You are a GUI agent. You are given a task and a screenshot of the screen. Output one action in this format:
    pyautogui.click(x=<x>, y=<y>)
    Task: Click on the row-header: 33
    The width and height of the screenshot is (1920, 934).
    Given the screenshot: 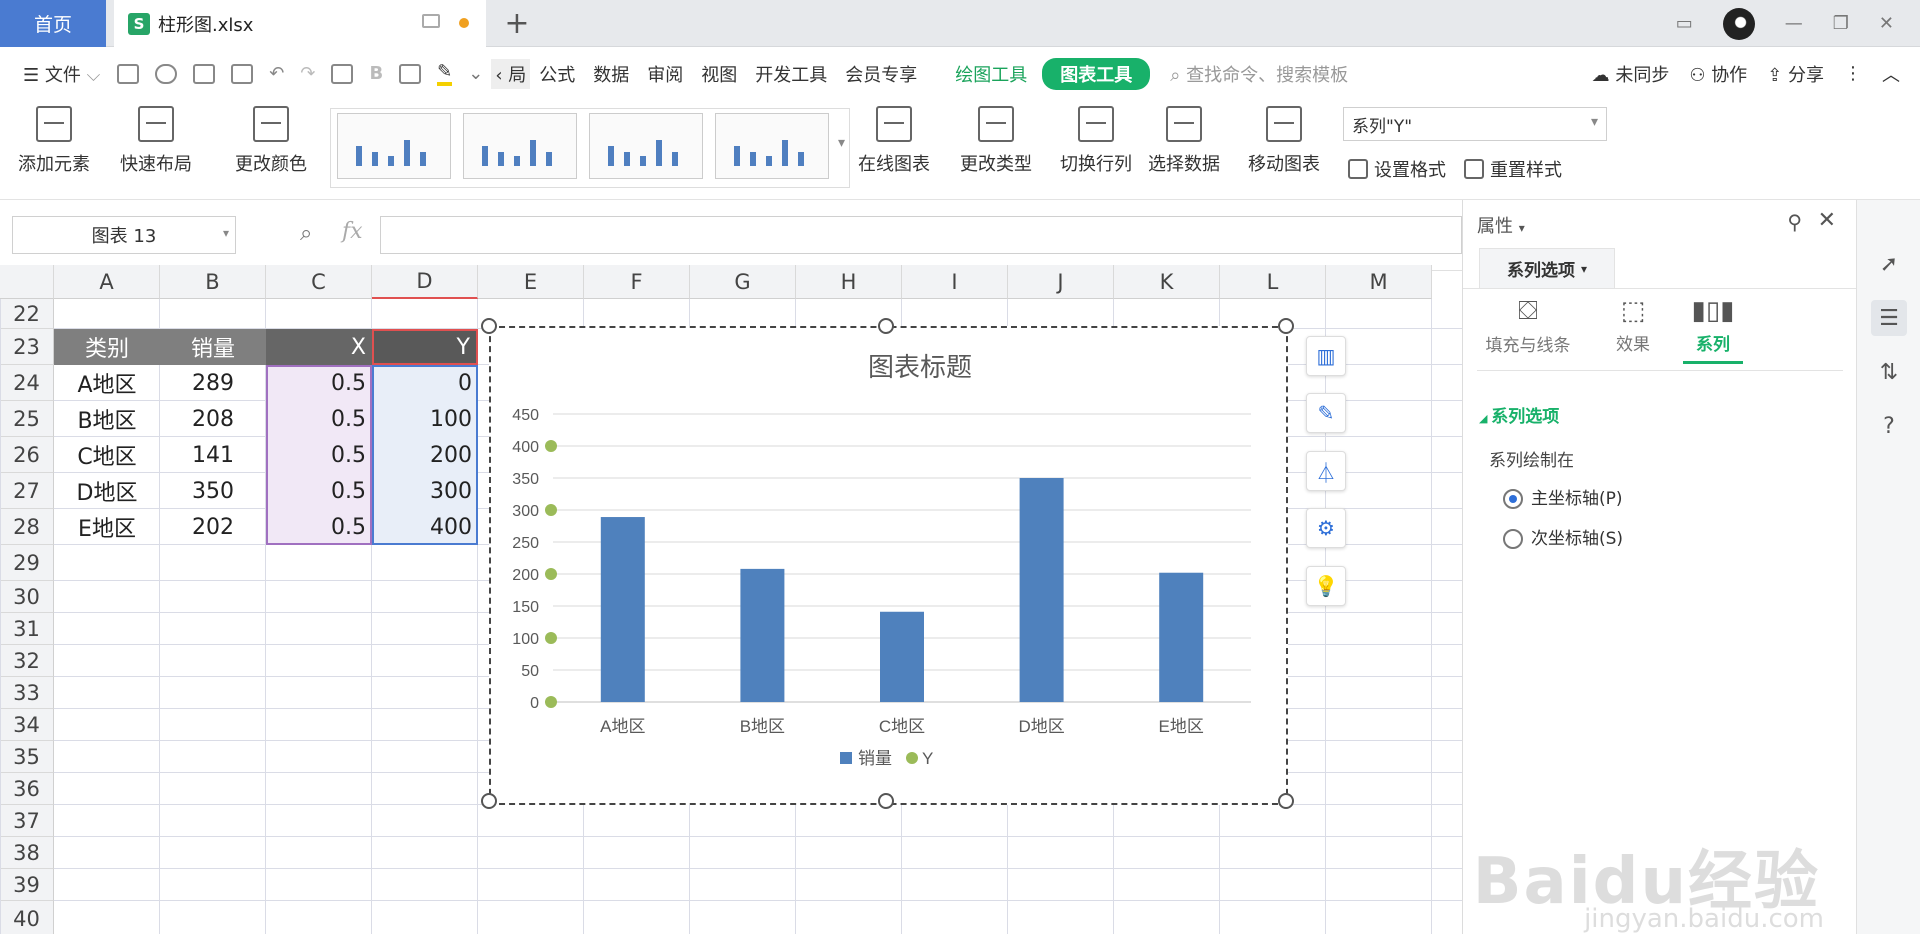 What is the action you would take?
    pyautogui.click(x=27, y=693)
    